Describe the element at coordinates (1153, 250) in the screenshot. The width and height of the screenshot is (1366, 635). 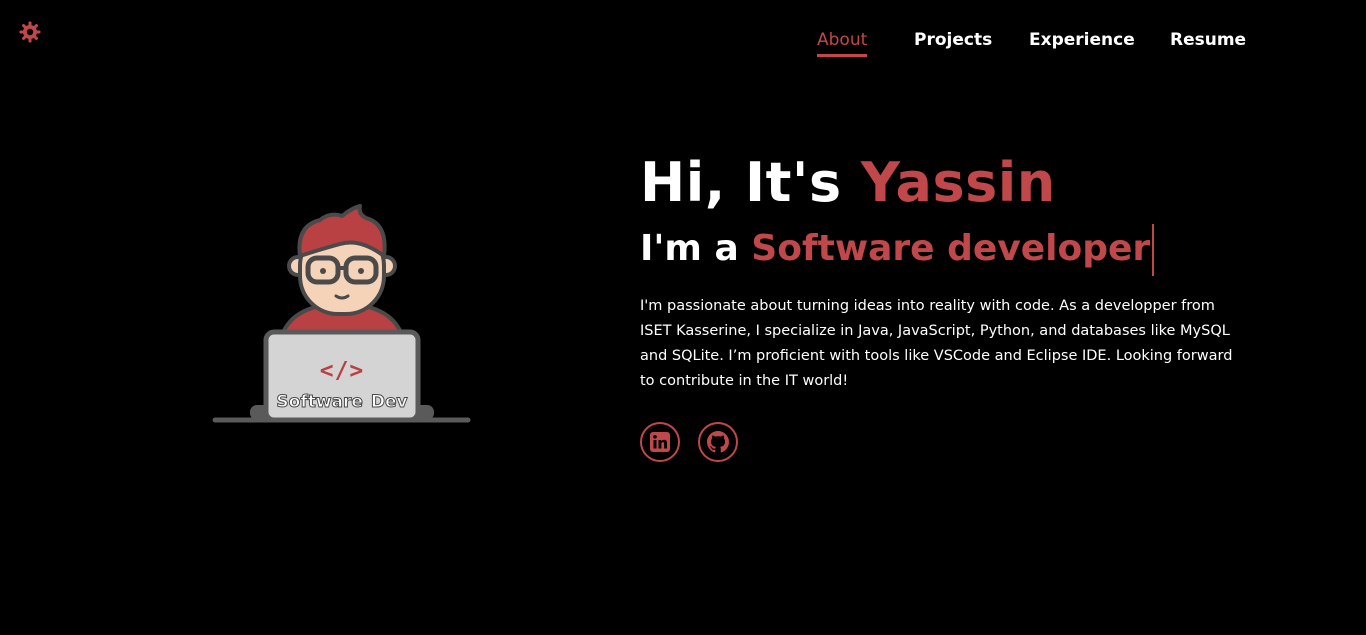
I see `typing-cursor` at that location.